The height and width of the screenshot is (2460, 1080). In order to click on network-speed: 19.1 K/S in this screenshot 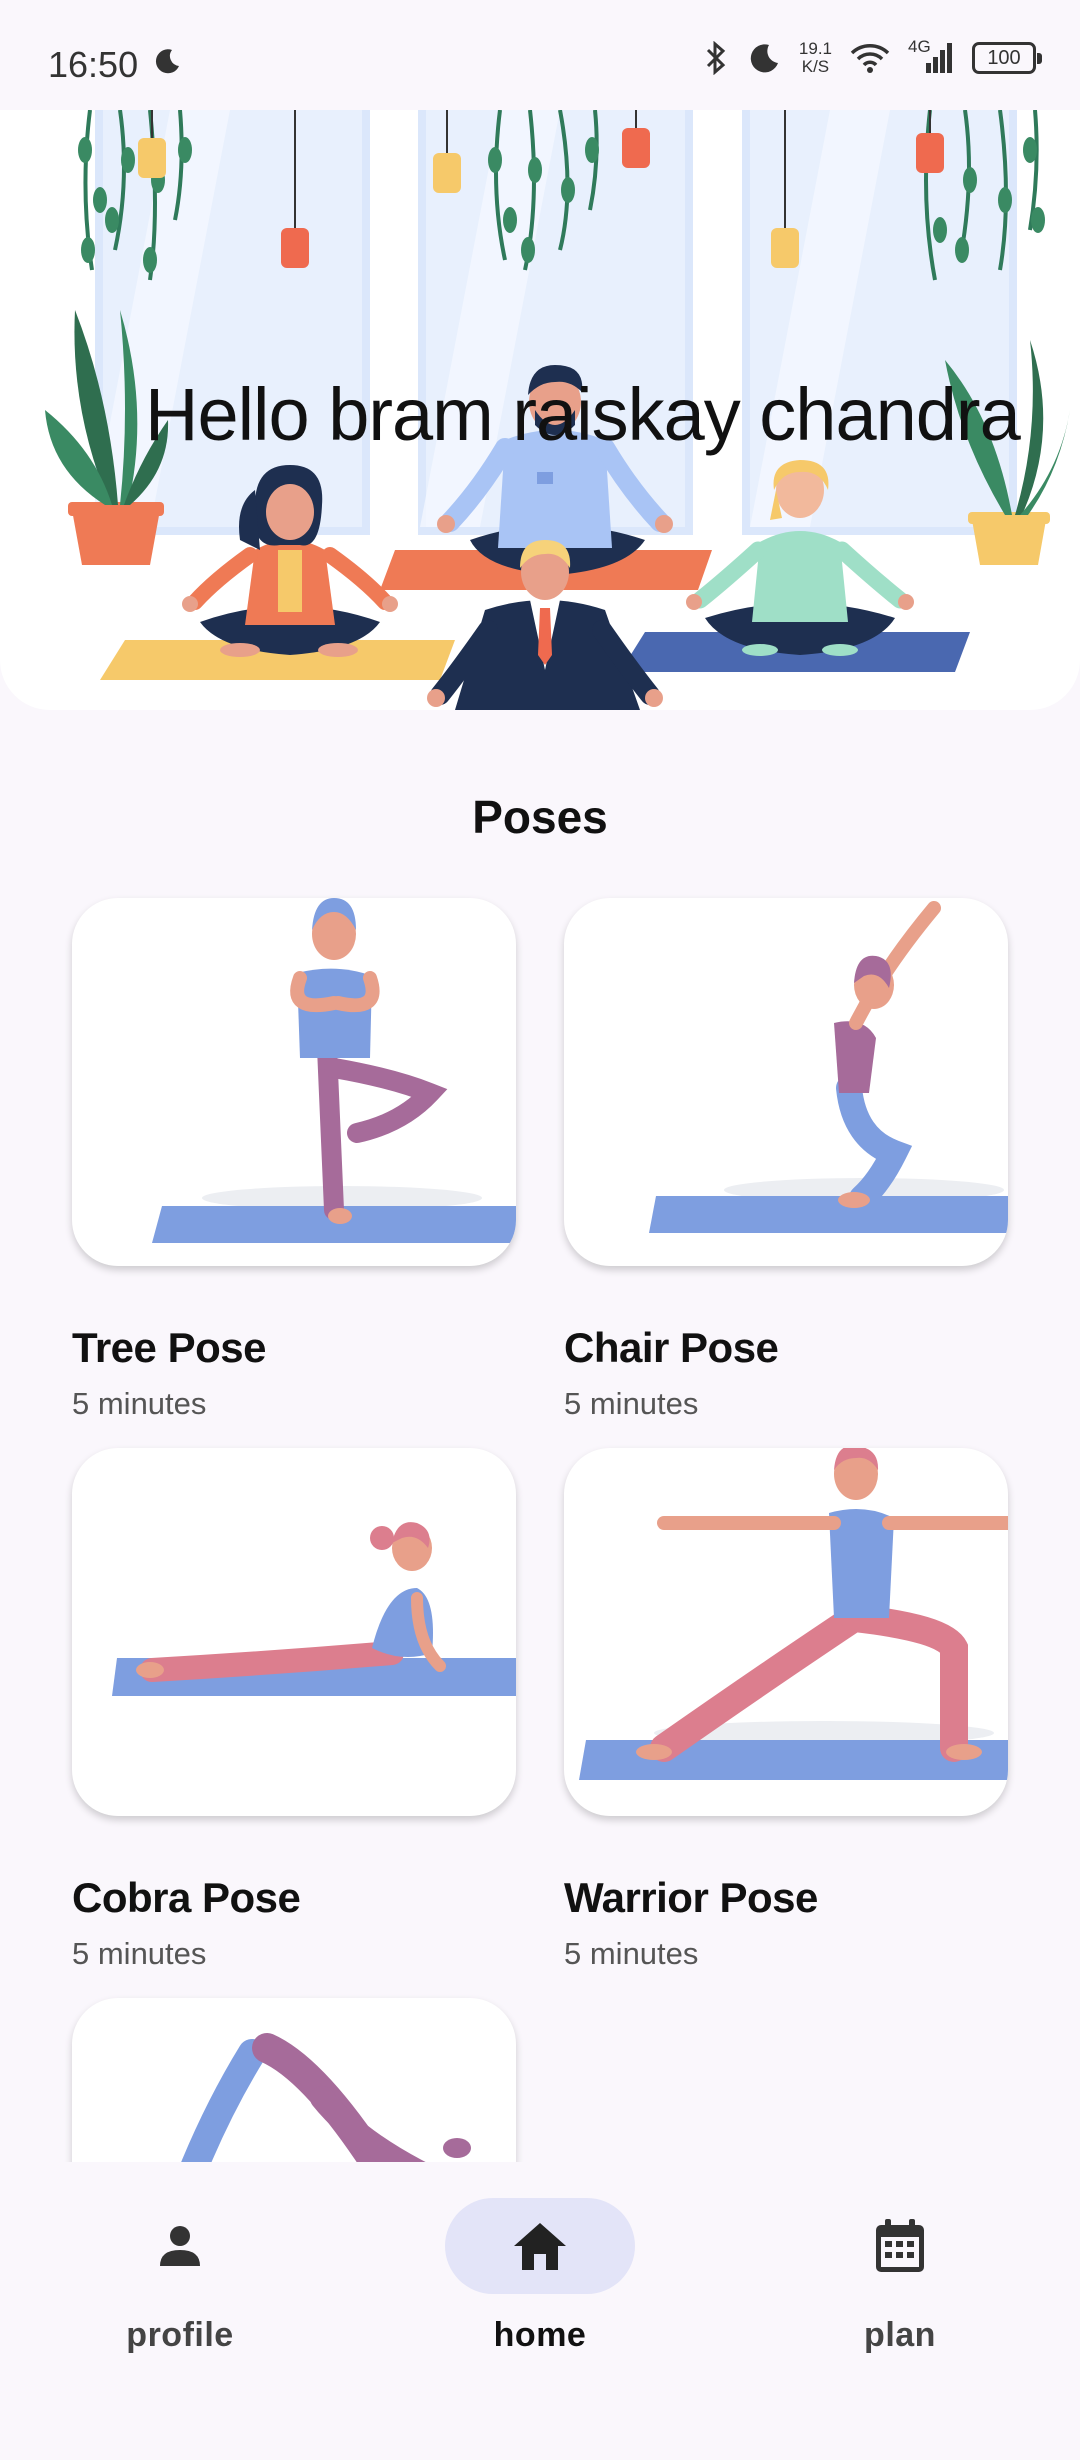, I will do `click(815, 58)`.